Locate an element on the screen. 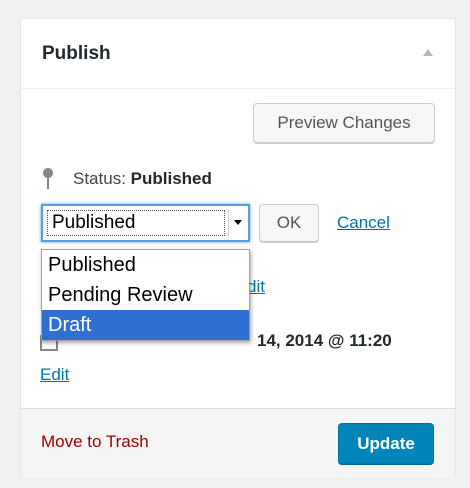  chevron-down-icon is located at coordinates (238, 222).